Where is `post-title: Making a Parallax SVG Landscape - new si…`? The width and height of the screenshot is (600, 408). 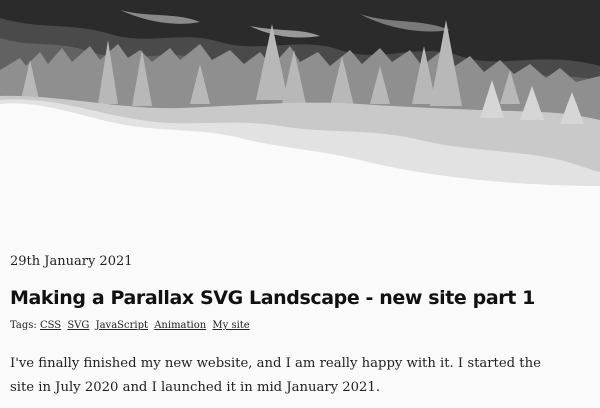
post-title: Making a Parallax SVG Landscape - new si… is located at coordinates (272, 298).